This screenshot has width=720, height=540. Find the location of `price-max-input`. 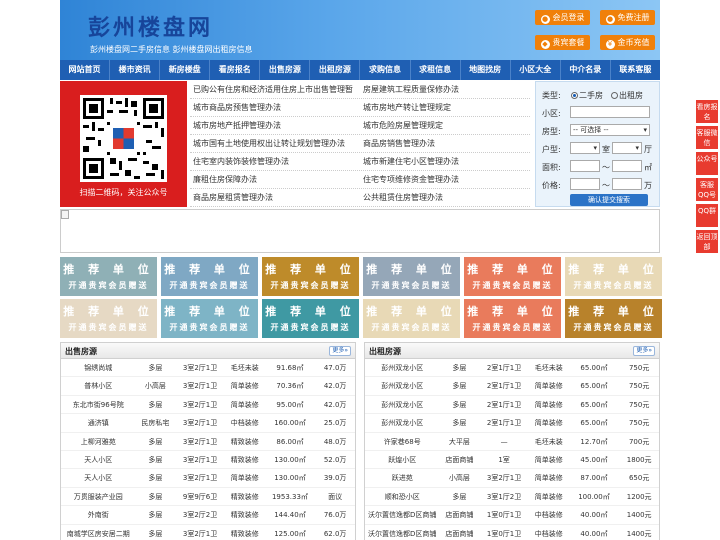

price-max-input is located at coordinates (627, 184).